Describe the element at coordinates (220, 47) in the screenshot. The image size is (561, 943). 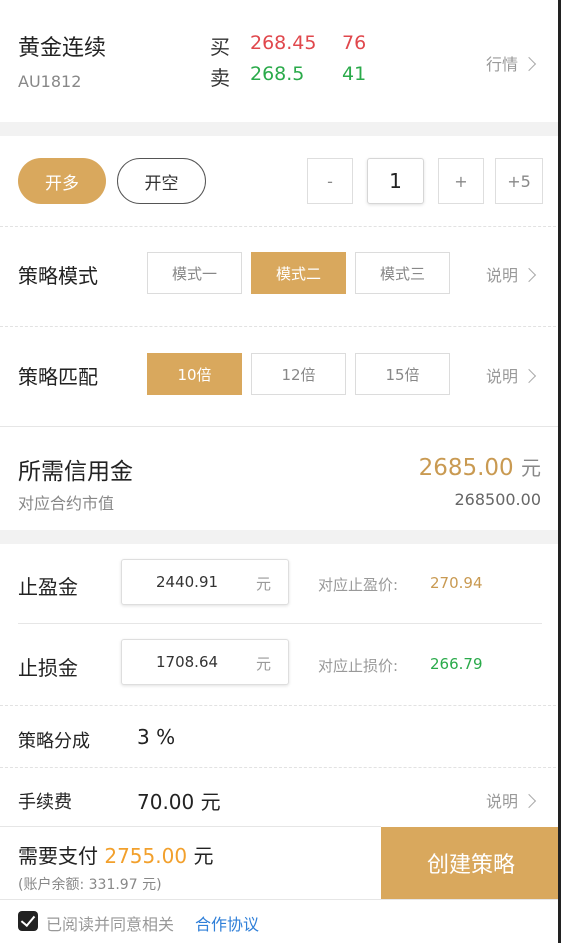
I see `buy-label: 买` at that location.